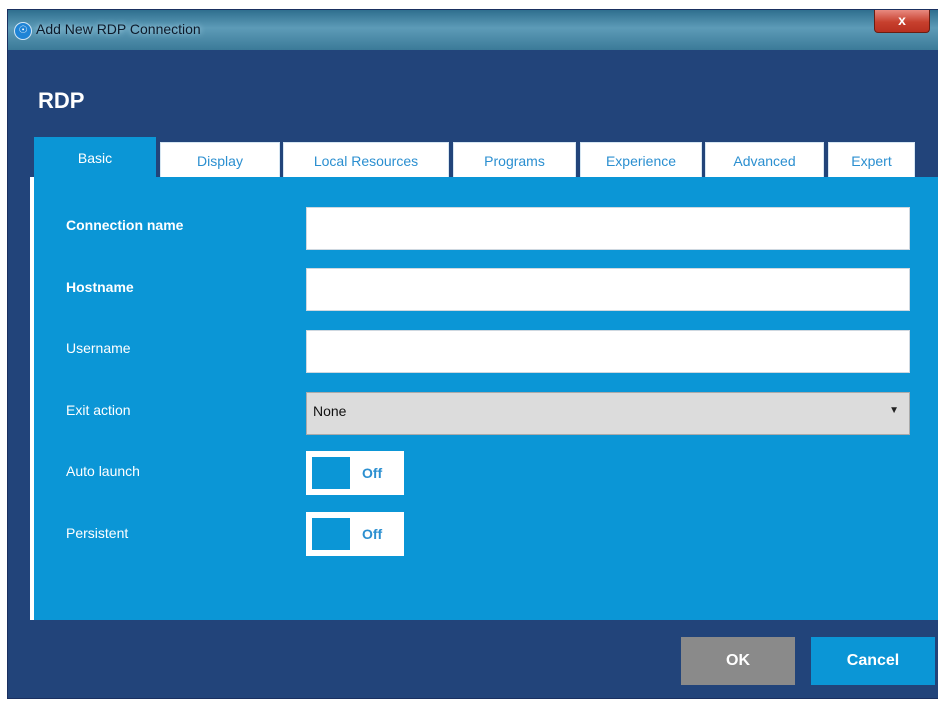  Describe the element at coordinates (125, 225) in the screenshot. I see `connection-name-label: Connection name` at that location.